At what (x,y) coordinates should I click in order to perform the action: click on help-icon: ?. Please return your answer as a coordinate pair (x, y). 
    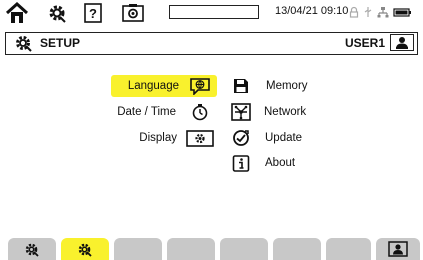
    Looking at the image, I should click on (93, 13).